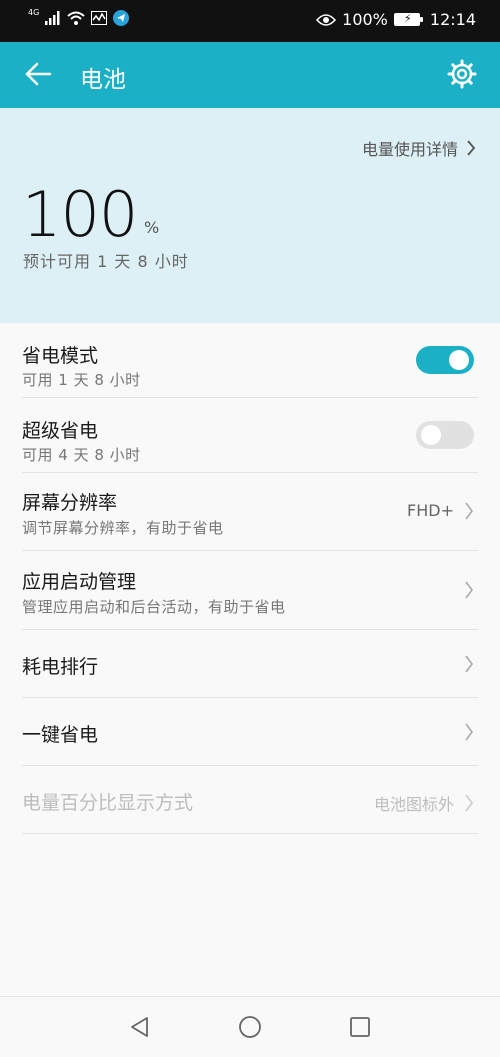 This screenshot has height=1057, width=500. What do you see at coordinates (250, 590) in the screenshot?
I see `app-launch-management-row: 应用启动管理 管理应用启动和后台活动，有助于省电` at bounding box center [250, 590].